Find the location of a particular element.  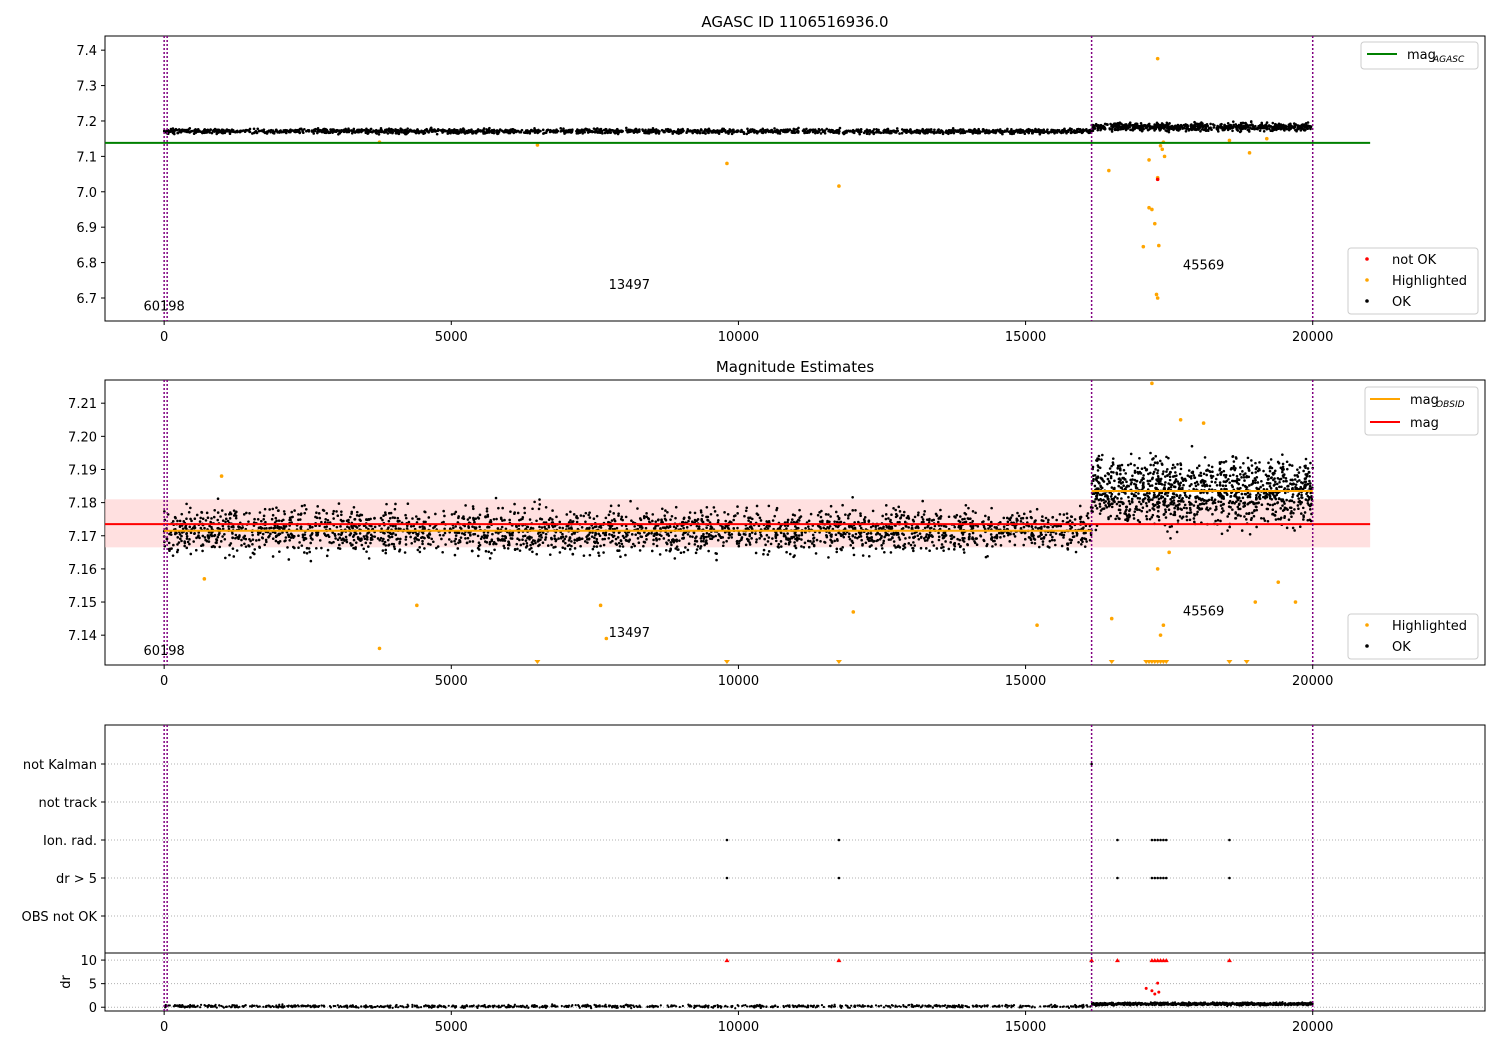

y-tick-label: 7.21 is located at coordinates (82, 404).